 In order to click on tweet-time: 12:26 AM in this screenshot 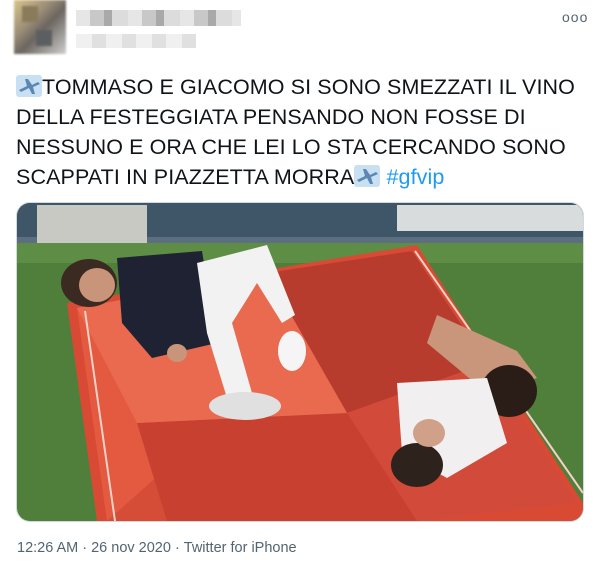, I will do `click(47, 548)`.